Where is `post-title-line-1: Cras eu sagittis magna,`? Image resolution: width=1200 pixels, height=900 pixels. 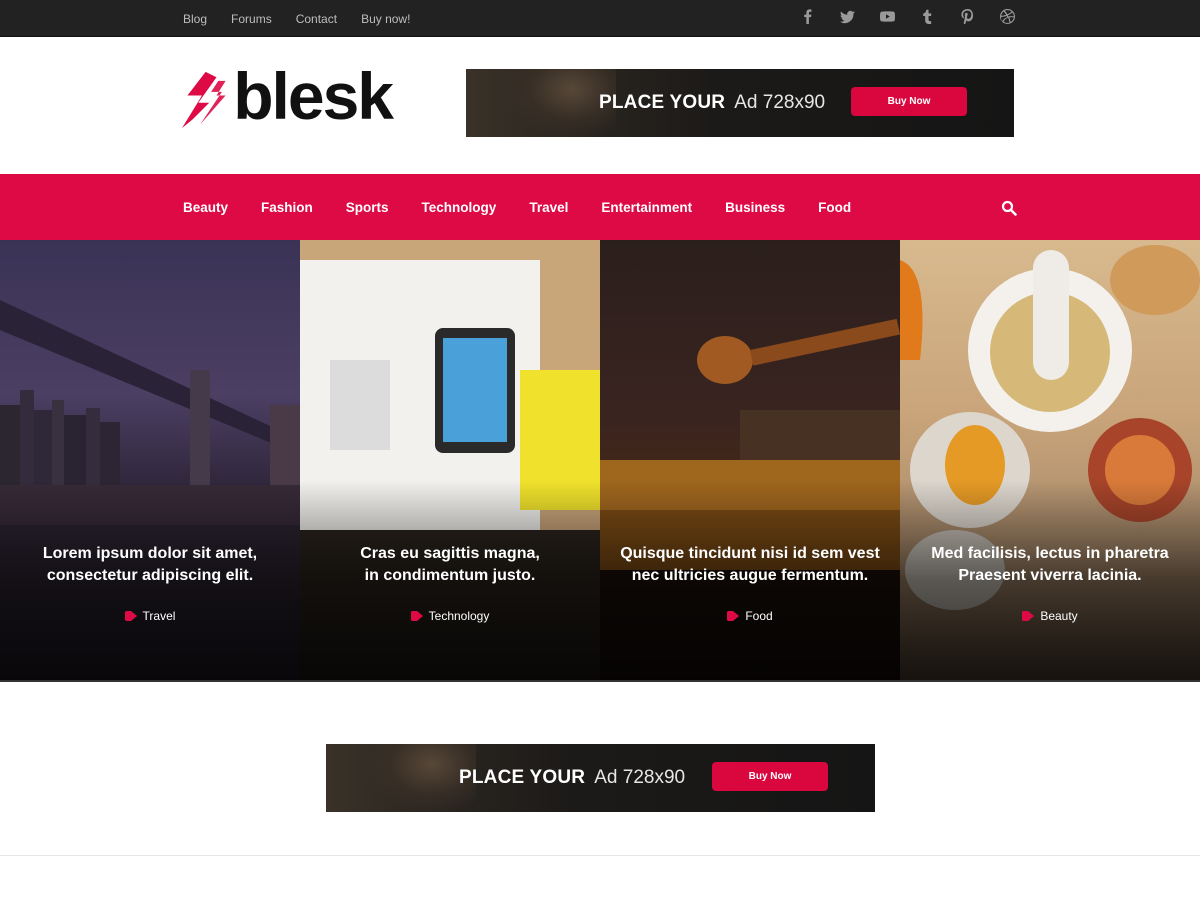
post-title-line-1: Cras eu sagittis magna, is located at coordinates (450, 553).